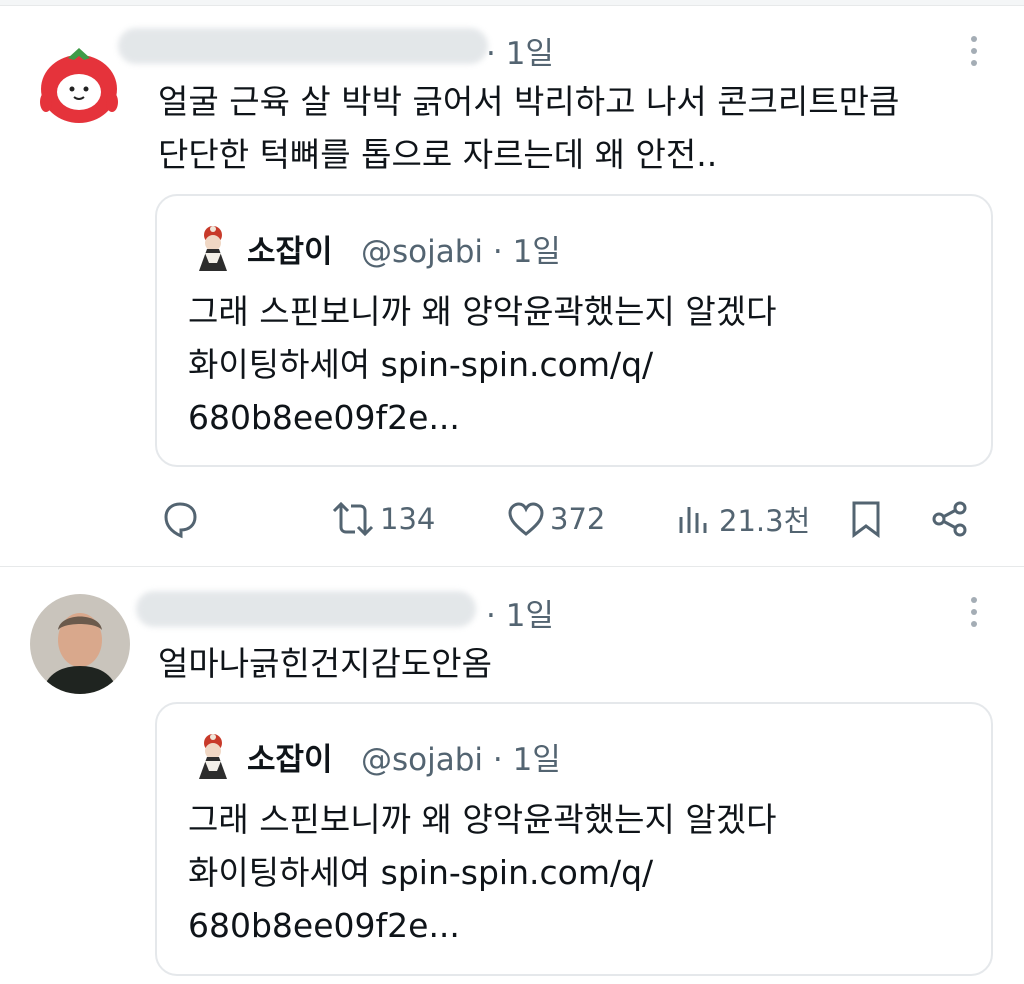 Image resolution: width=1024 pixels, height=984 pixels. I want to click on like-button: 372, so click(555, 519).